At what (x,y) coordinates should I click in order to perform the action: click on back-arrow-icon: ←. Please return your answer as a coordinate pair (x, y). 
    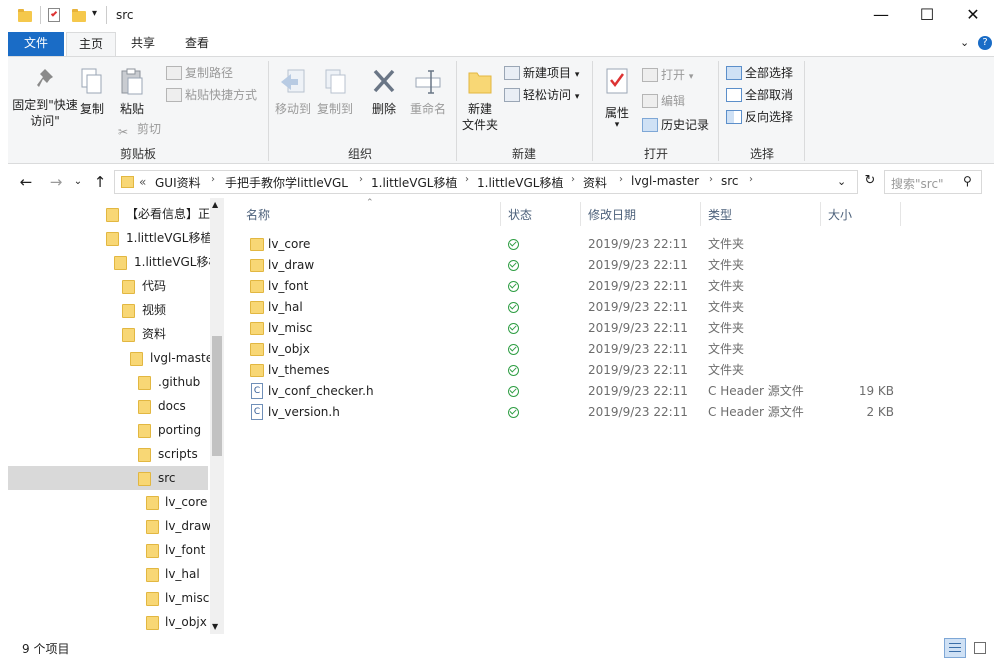
    Looking at the image, I should click on (26, 182).